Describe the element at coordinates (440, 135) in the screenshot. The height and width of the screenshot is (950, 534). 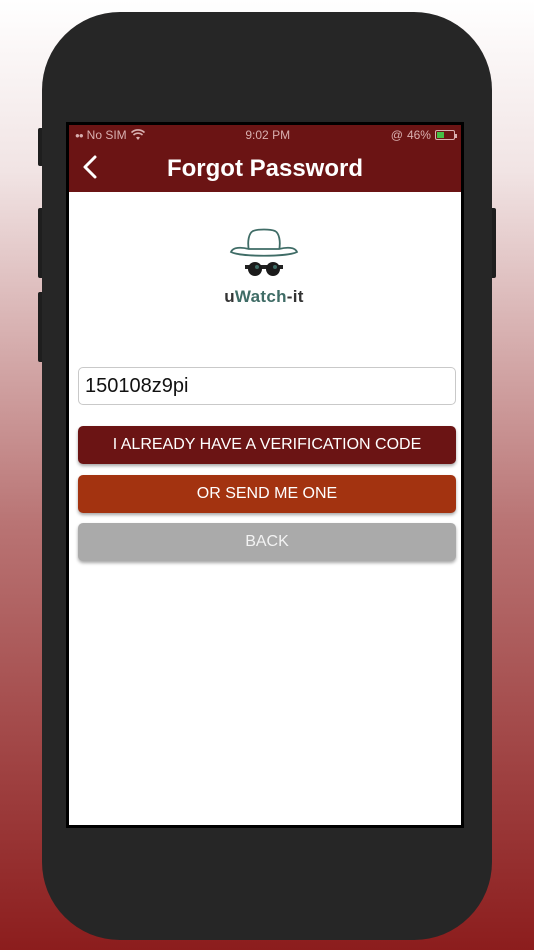
I see `battery-fill` at that location.